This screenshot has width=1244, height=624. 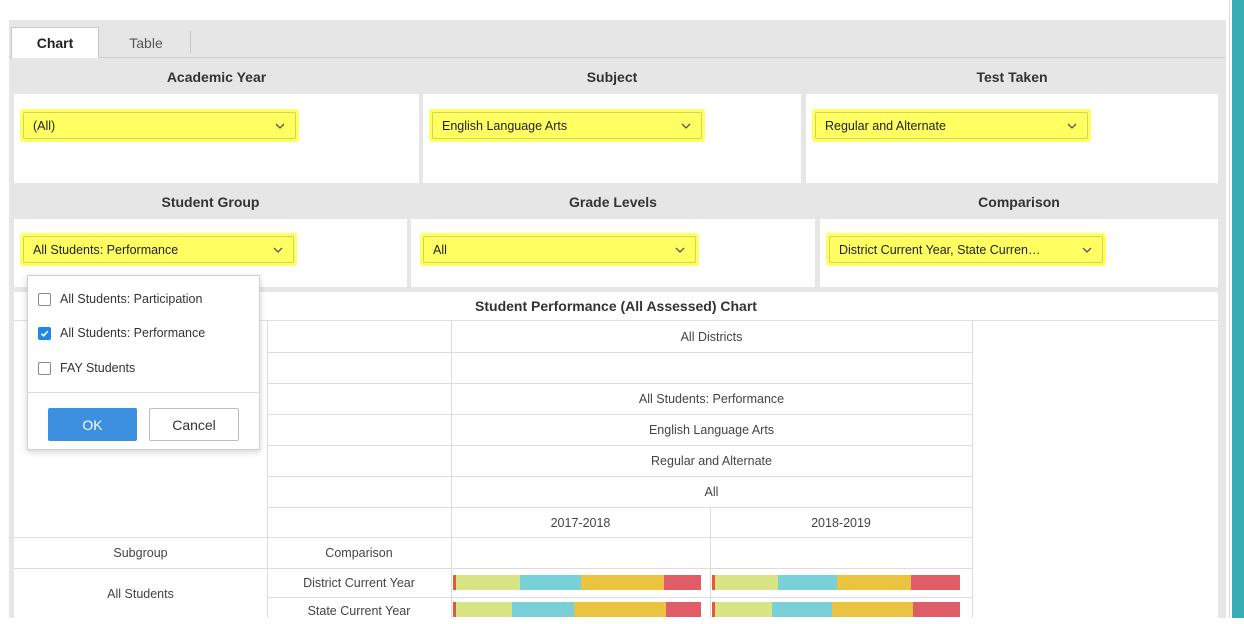 What do you see at coordinates (885, 125) in the screenshot?
I see `test-taken-value: Regular and Alternate` at bounding box center [885, 125].